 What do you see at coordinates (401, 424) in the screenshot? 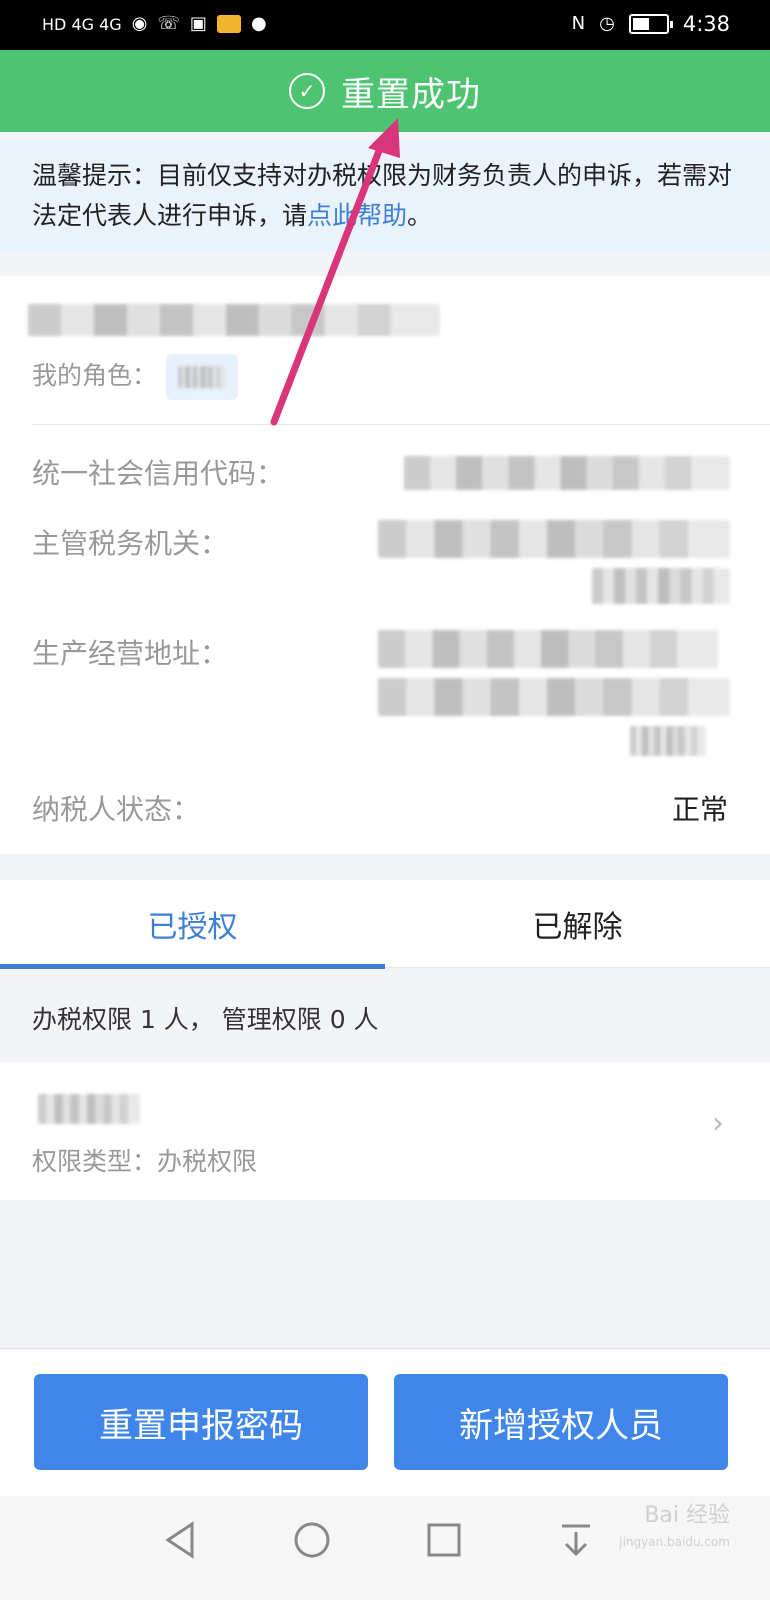
I see `divider` at bounding box center [401, 424].